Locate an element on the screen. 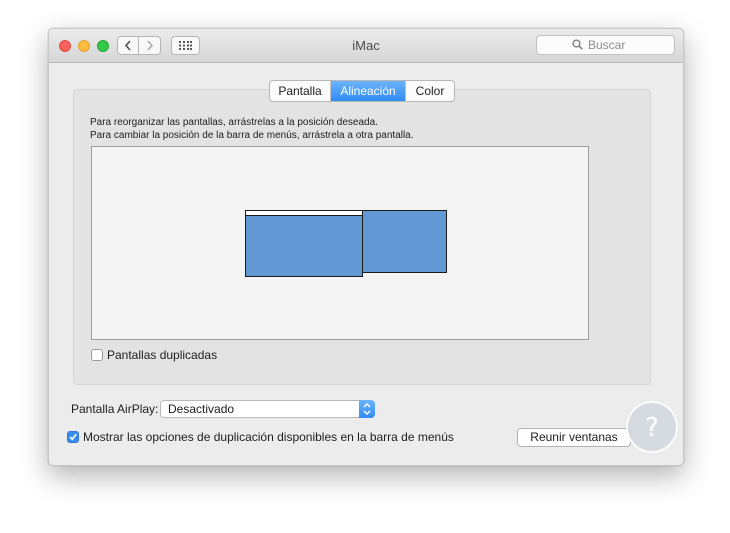 Image resolution: width=730 pixels, height=533 pixels. search-field: Buscar is located at coordinates (605, 45).